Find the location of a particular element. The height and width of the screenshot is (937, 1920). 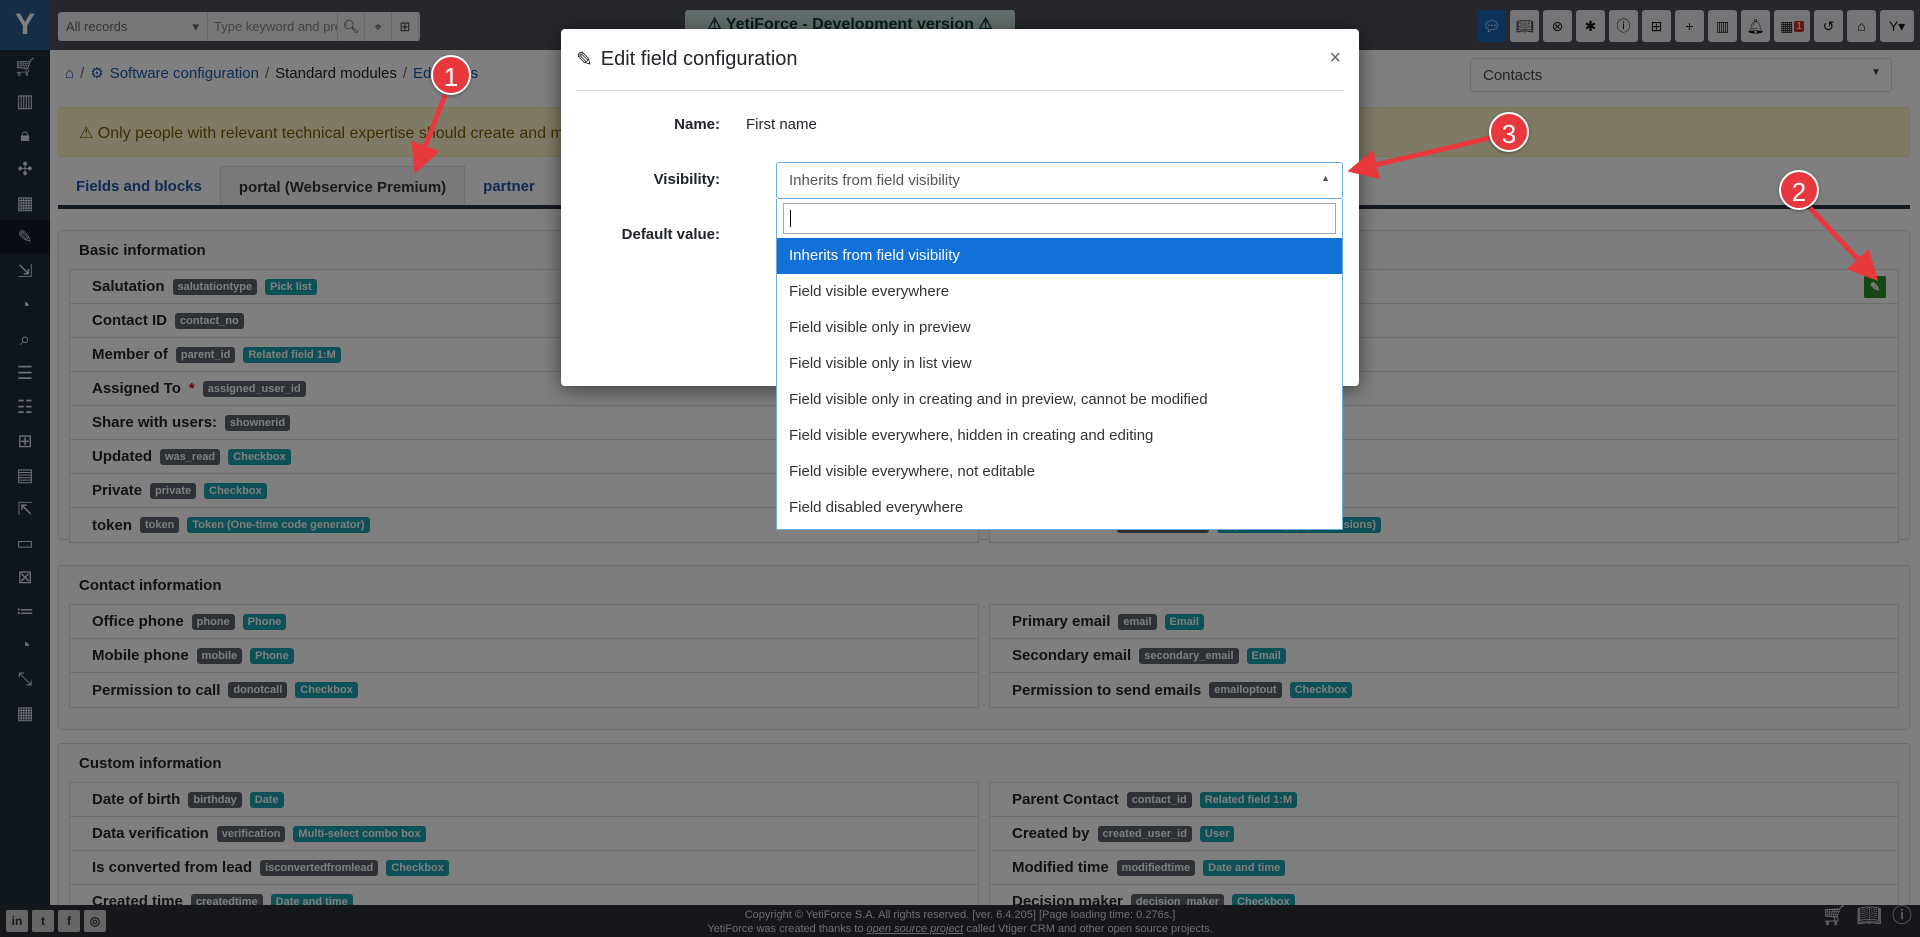

annotation-badge: 2 is located at coordinates (1799, 190).